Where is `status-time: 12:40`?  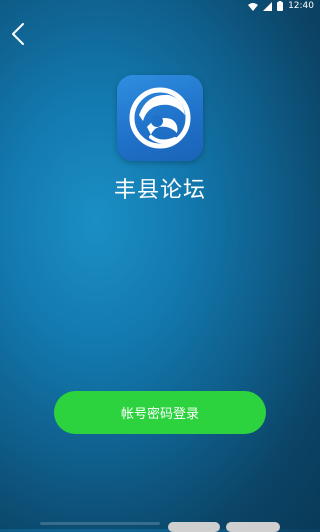 status-time: 12:40 is located at coordinates (301, 6).